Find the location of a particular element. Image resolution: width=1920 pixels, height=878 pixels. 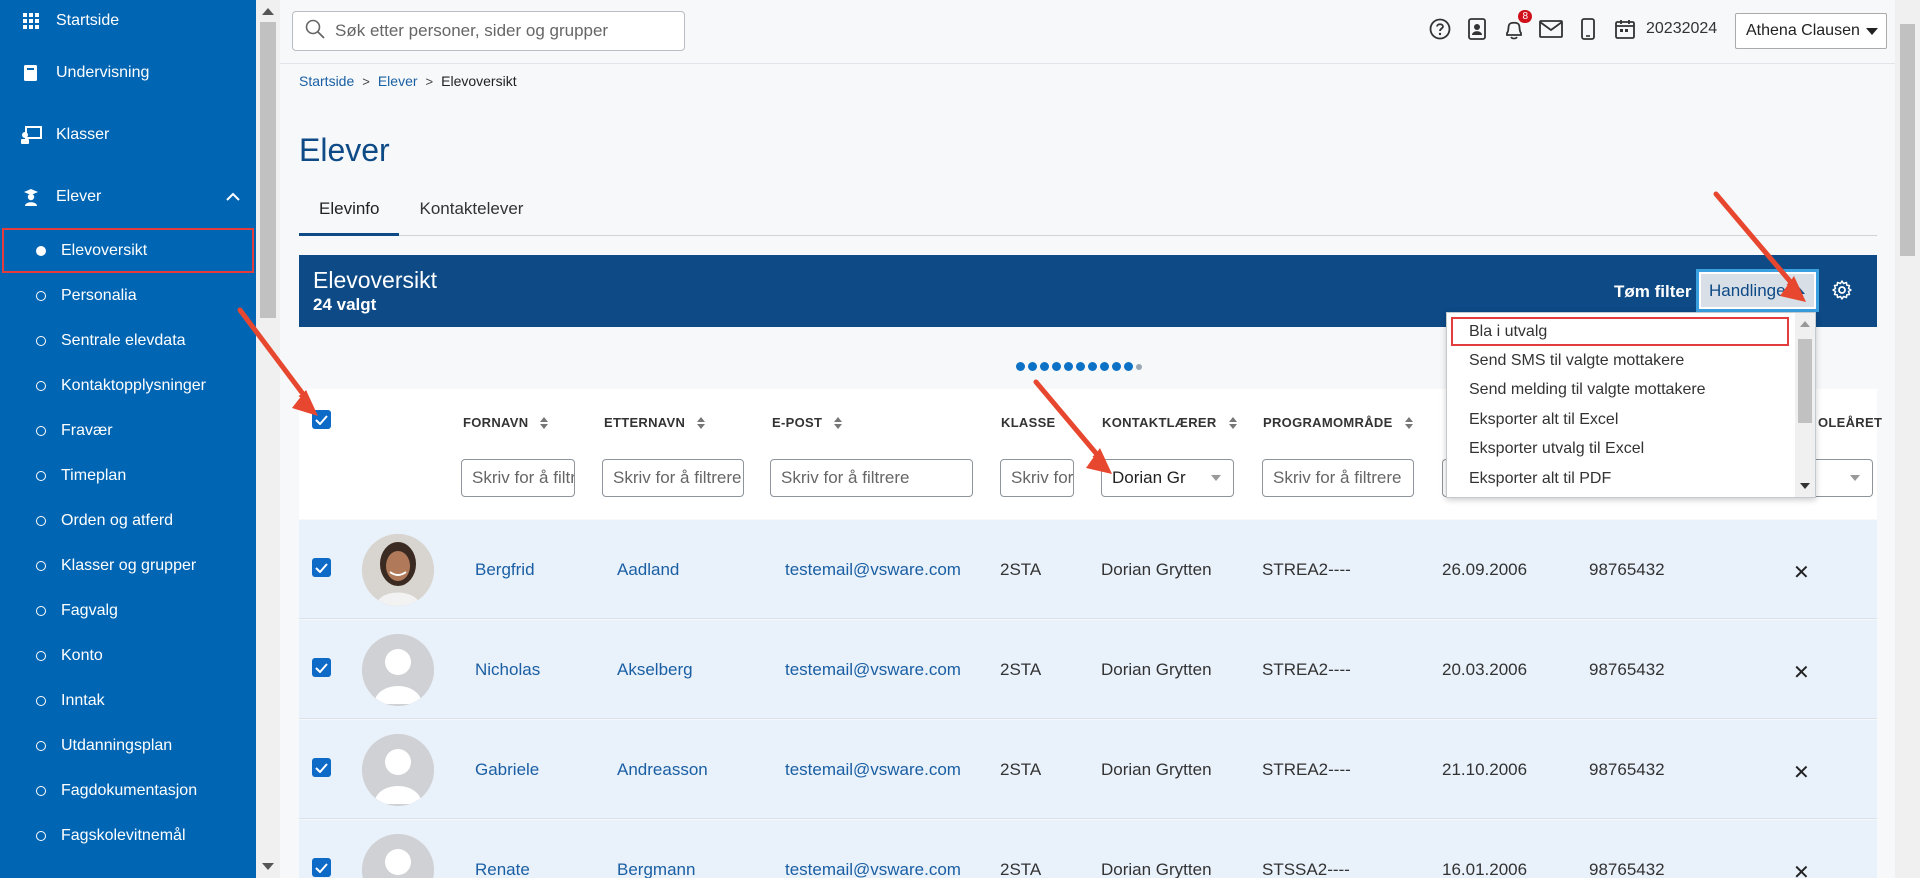

sidebar-item-elever: Elever is located at coordinates (128, 197).